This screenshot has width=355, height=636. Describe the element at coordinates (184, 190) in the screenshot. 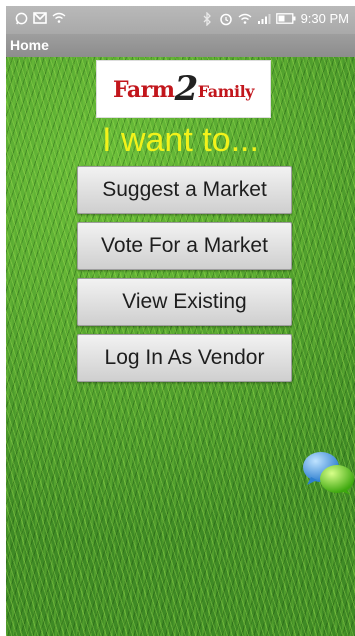

I see `suggest-market-button: Suggest a Market` at that location.